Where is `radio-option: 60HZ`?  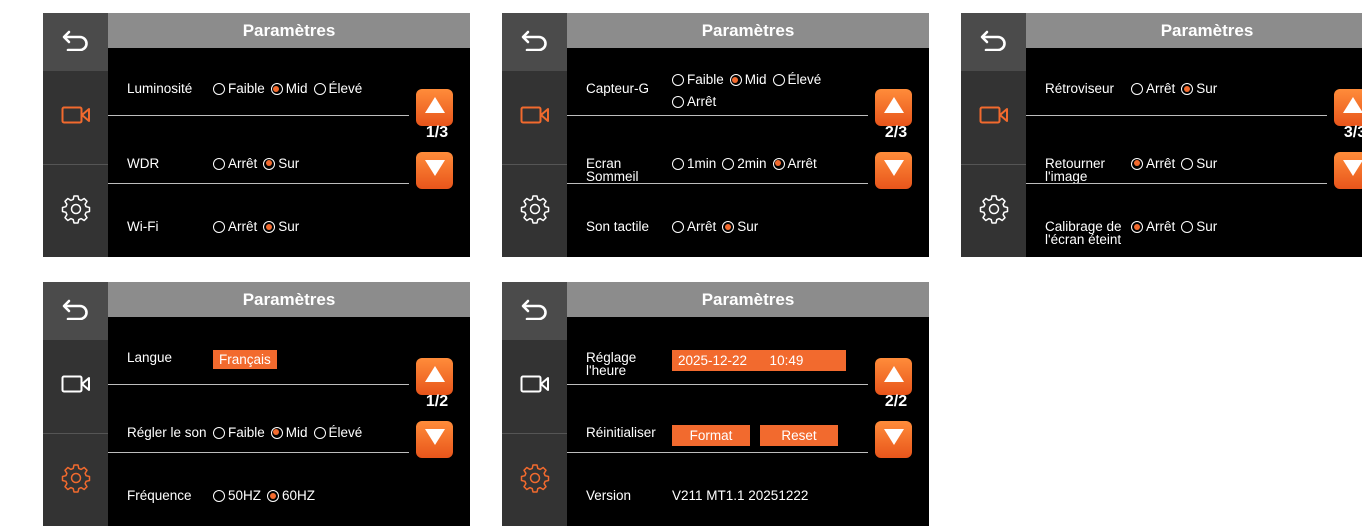
radio-option: 60HZ is located at coordinates (291, 495).